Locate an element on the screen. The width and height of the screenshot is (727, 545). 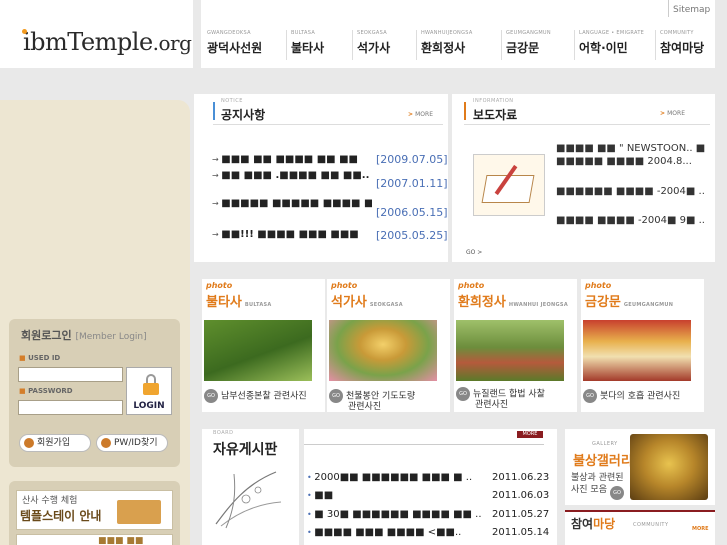
nav-item-community: COMMUNITY 참여마당 is located at coordinates (682, 46).